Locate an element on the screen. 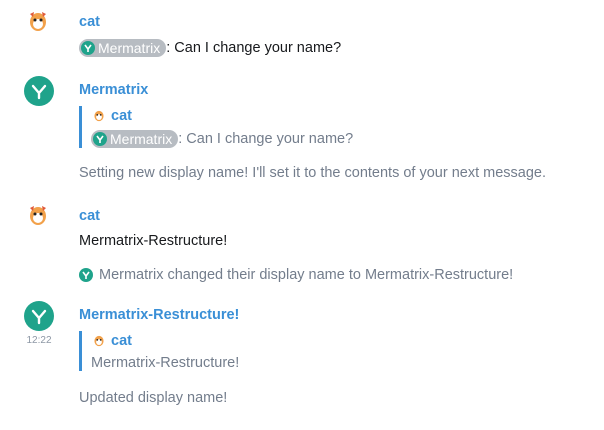 The image size is (604, 430). message-text: : Can I change your name? is located at coordinates (254, 47).